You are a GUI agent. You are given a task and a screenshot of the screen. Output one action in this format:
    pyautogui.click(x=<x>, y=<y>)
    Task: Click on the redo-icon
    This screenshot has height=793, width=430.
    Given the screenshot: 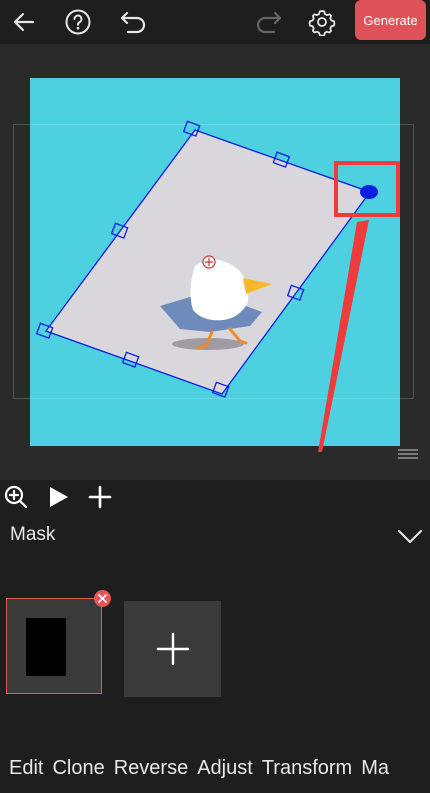 What is the action you would take?
    pyautogui.click(x=269, y=22)
    